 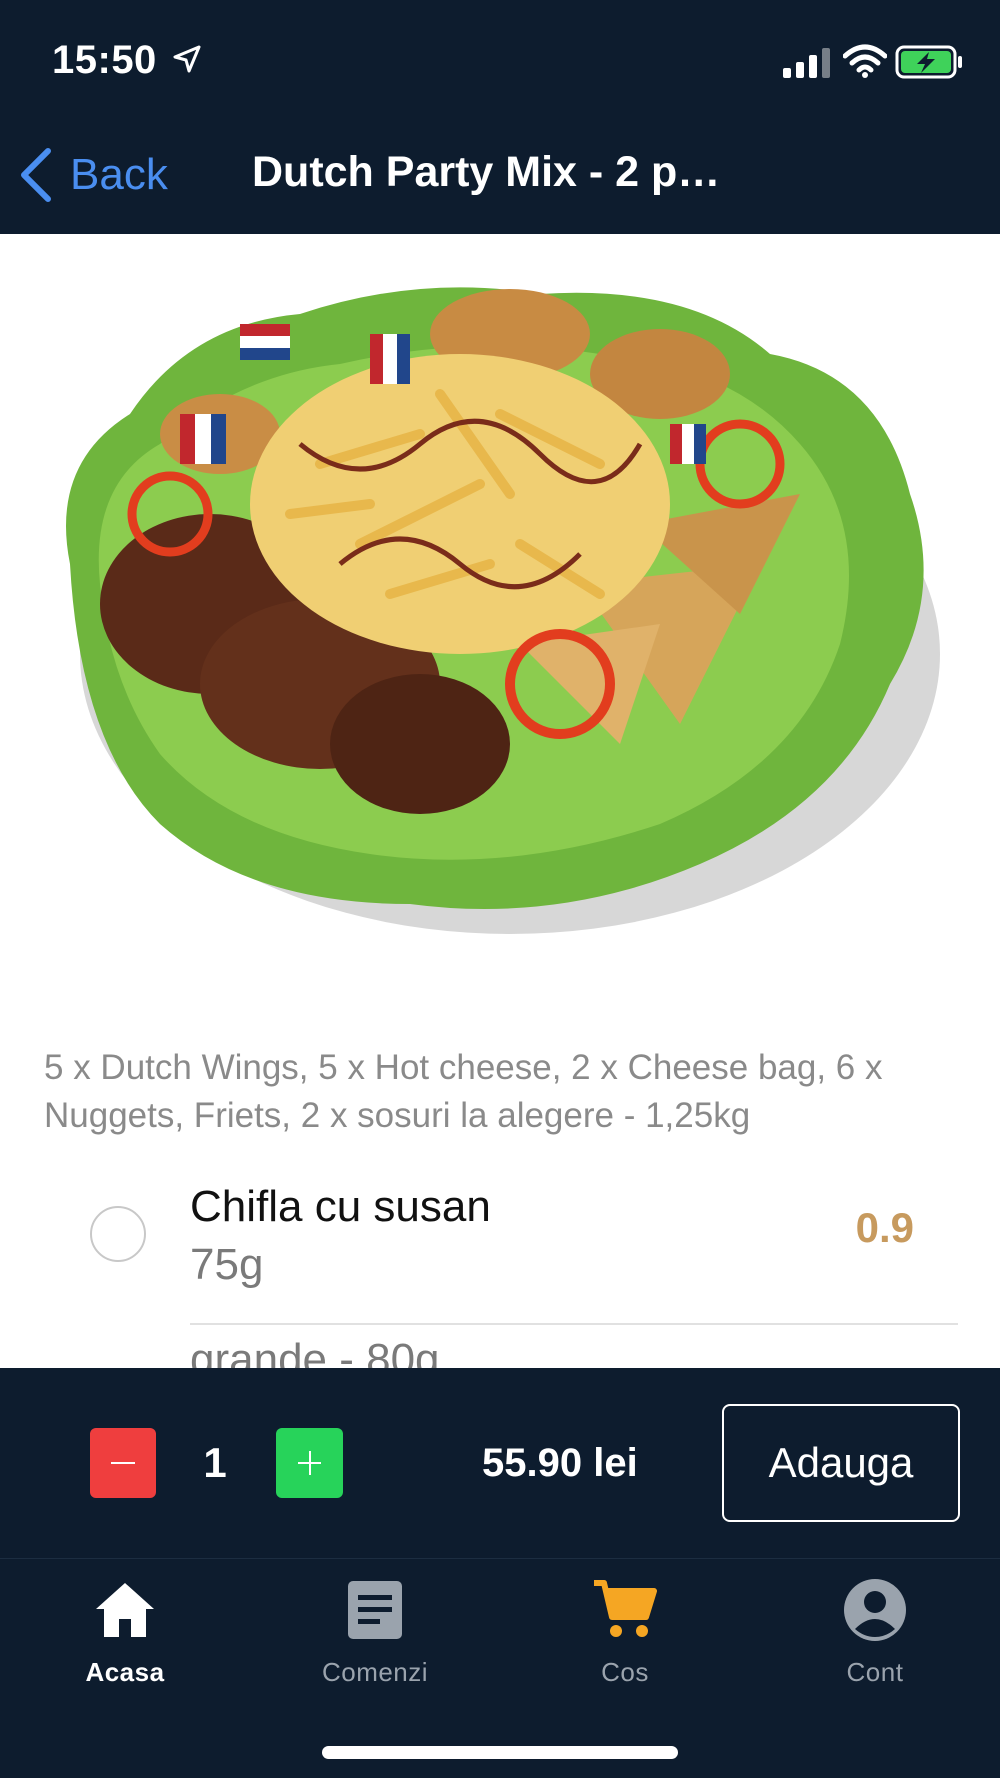 I want to click on tab-cos: Cos, so click(x=625, y=1629).